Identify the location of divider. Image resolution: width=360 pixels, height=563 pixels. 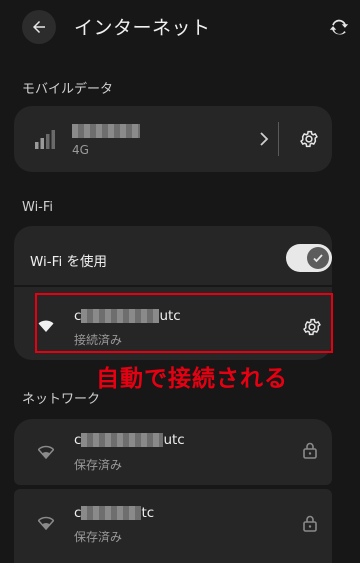
(278, 139).